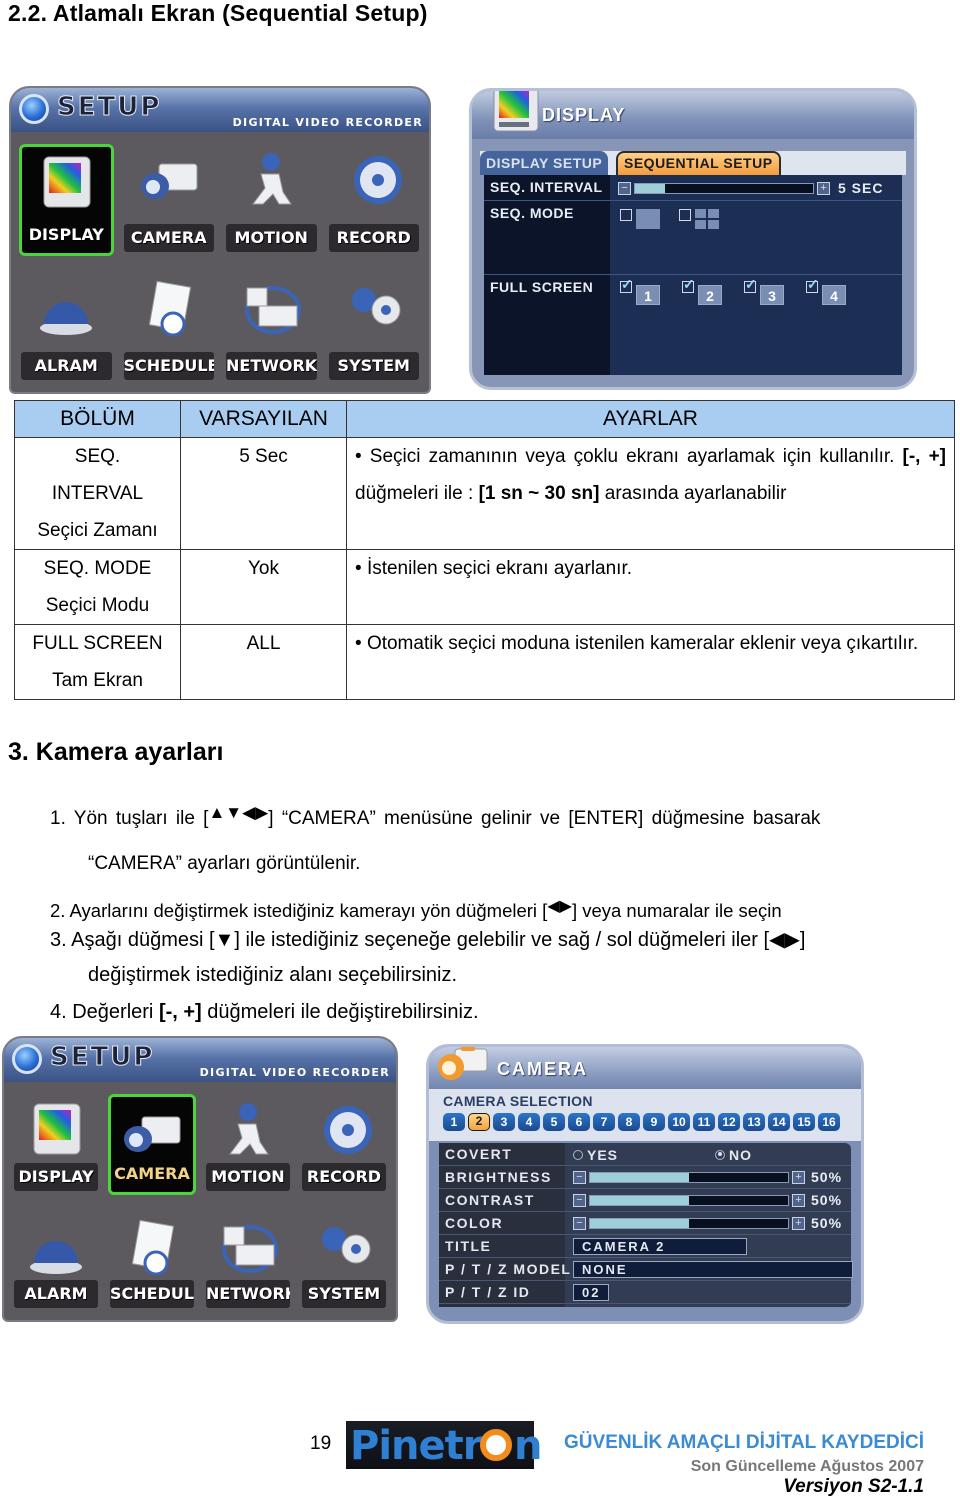 The width and height of the screenshot is (960, 1501). I want to click on logo-ring-icon, so click(496, 1445).